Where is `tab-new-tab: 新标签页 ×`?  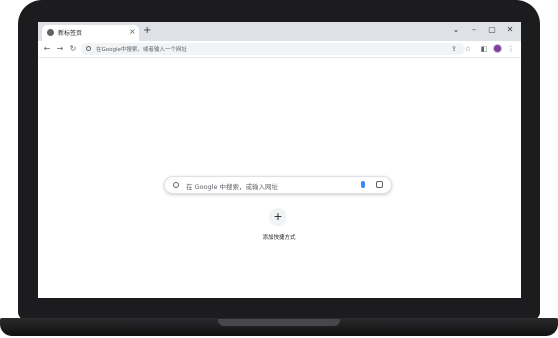
tab-new-tab: 新标签页 × is located at coordinates (90, 33).